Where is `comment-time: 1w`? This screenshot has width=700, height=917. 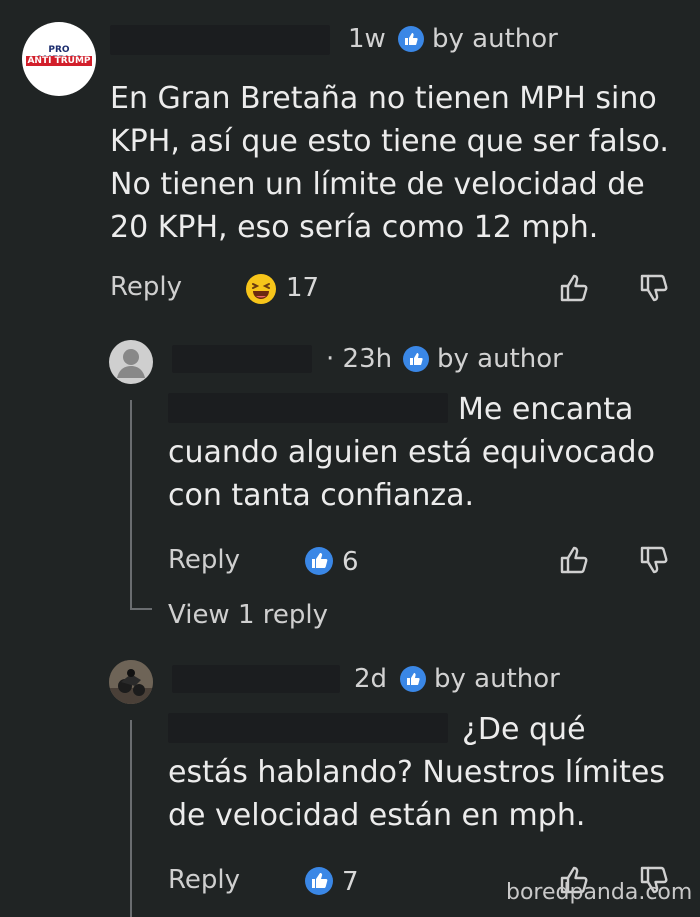 comment-time: 1w is located at coordinates (367, 39).